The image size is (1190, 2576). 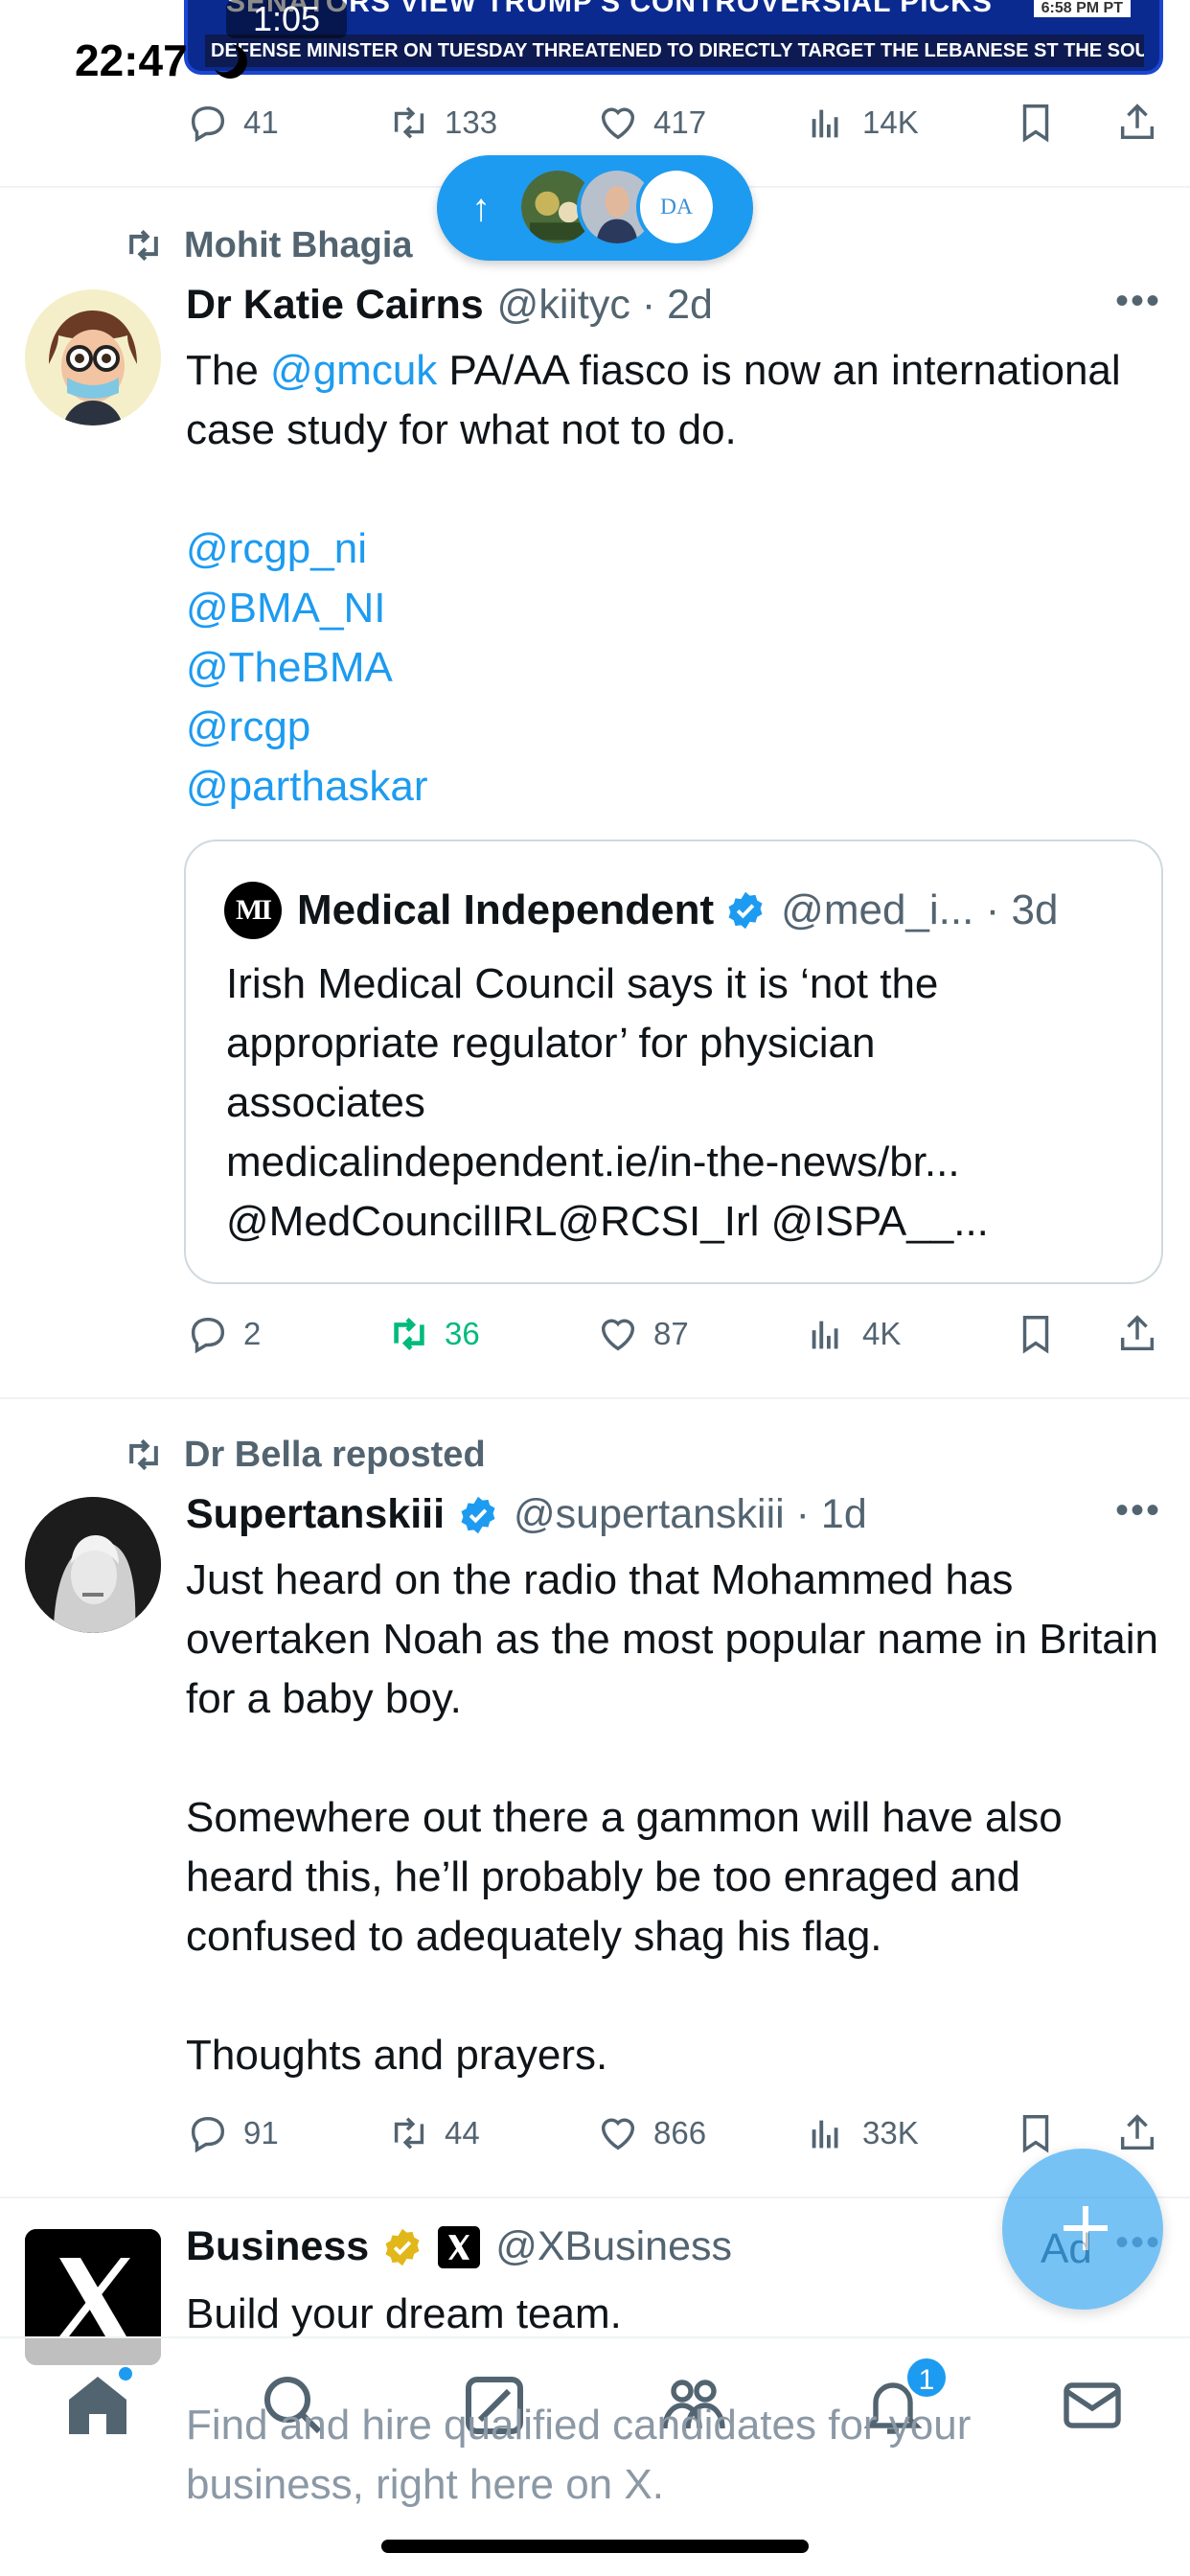 What do you see at coordinates (132, 60) in the screenshot?
I see `status-clock: 22:47` at bounding box center [132, 60].